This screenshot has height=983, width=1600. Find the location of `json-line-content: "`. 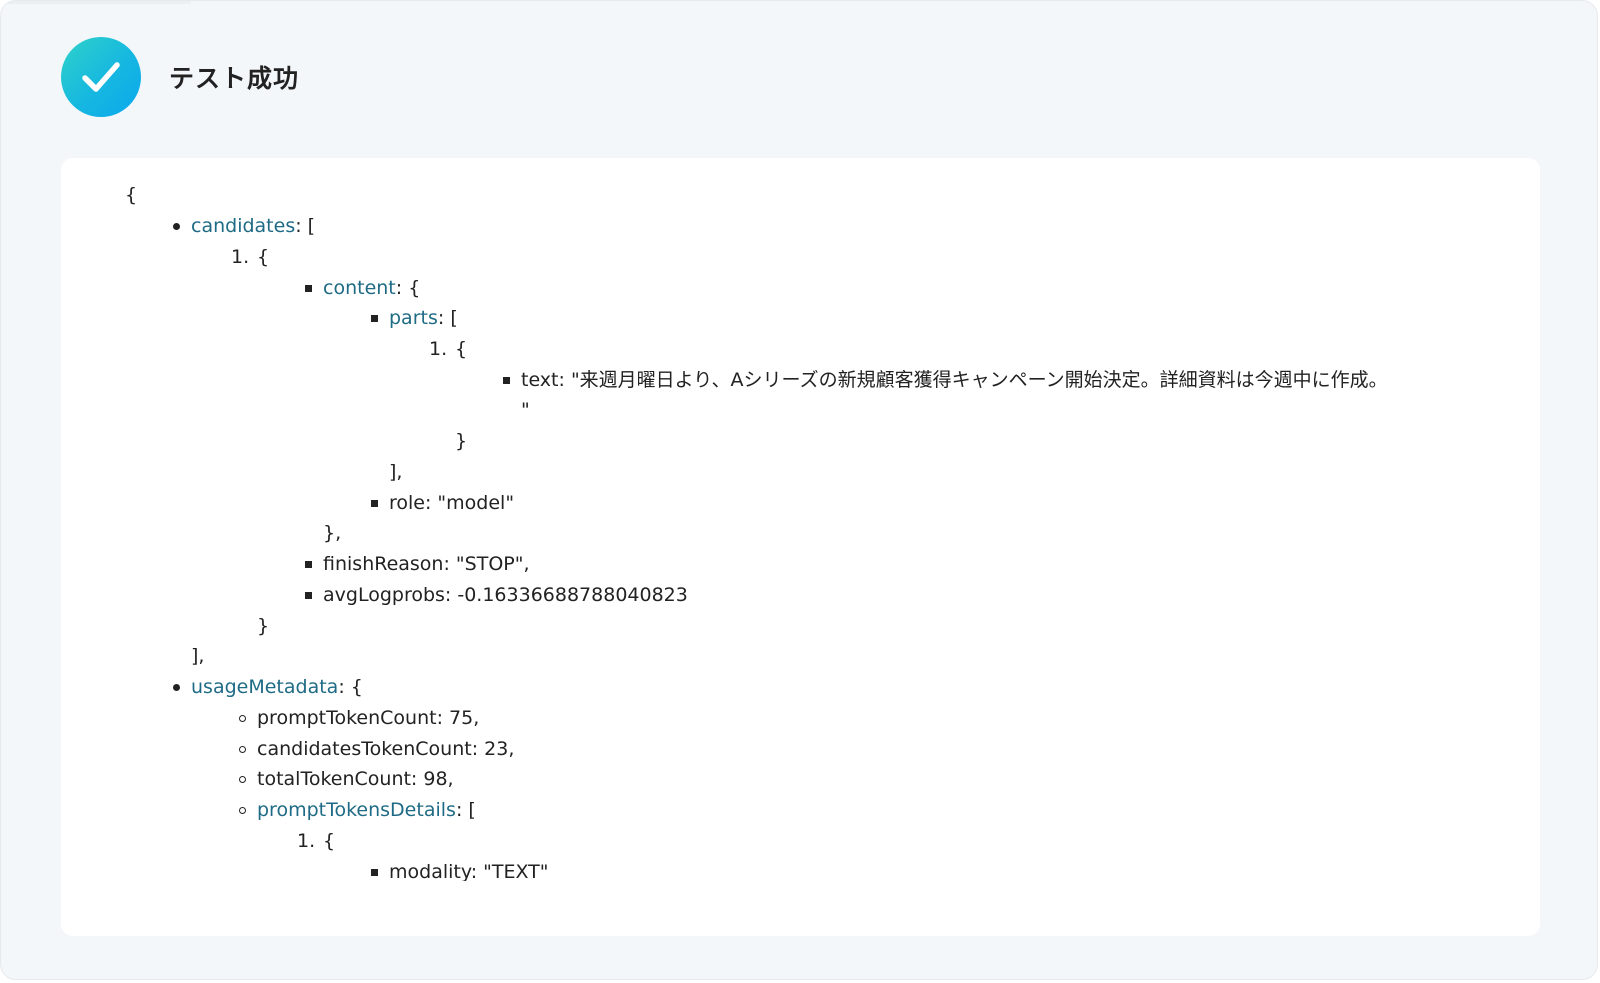

json-line-content: " is located at coordinates (525, 410).